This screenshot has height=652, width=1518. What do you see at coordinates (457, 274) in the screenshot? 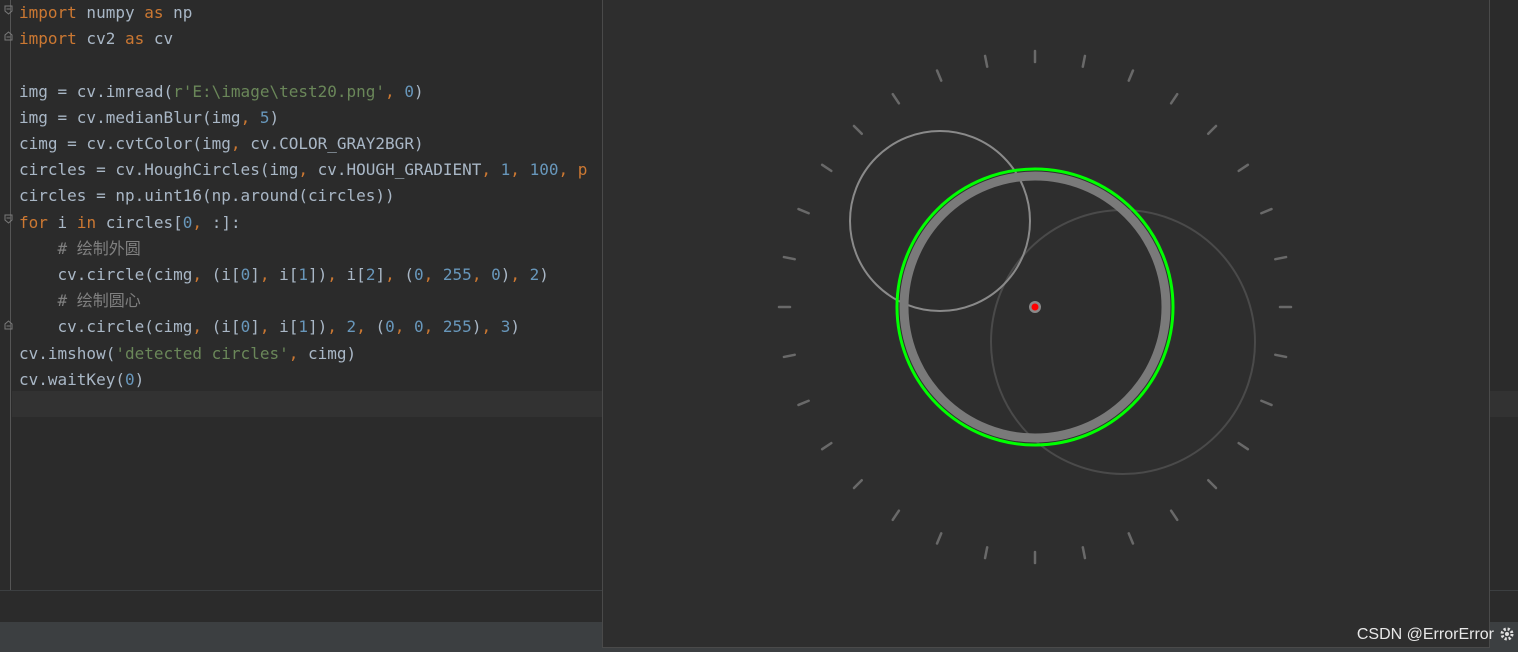
I see `code-token: 255` at bounding box center [457, 274].